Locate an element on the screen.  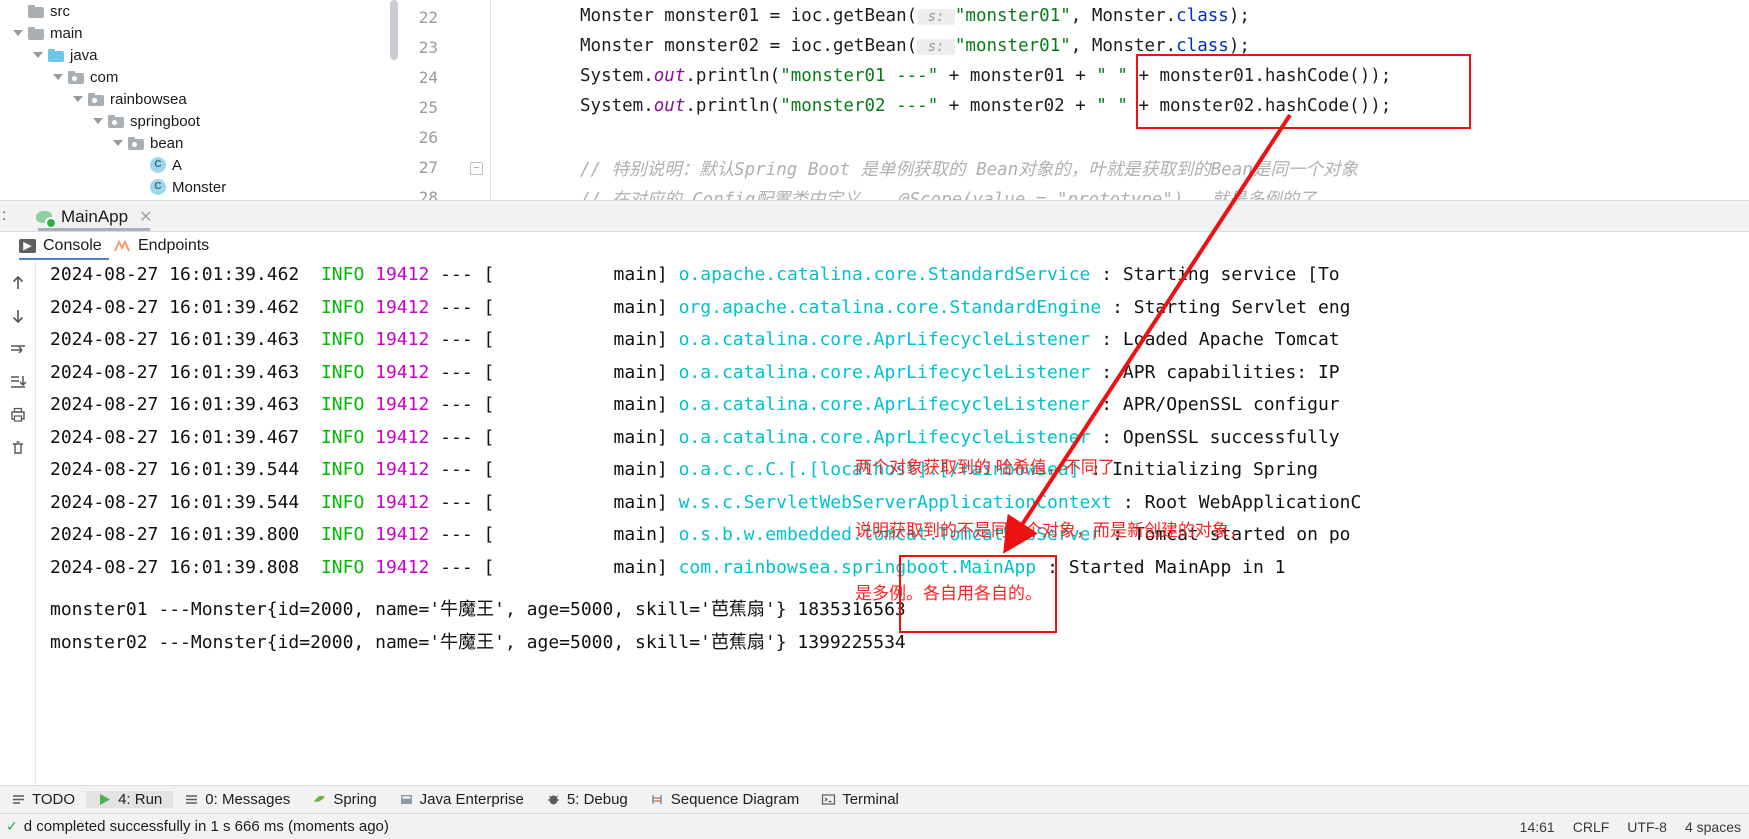
tree-item-springboot: springboot is located at coordinates (195, 121).